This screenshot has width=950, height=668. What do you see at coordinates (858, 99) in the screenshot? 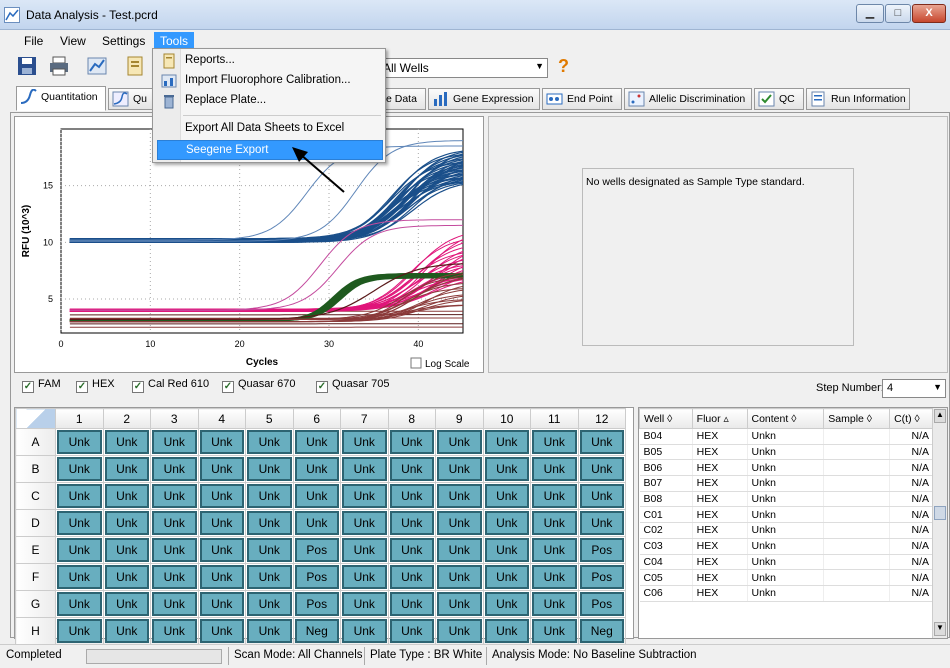
I see `tab-run-information: Run Information` at bounding box center [858, 99].